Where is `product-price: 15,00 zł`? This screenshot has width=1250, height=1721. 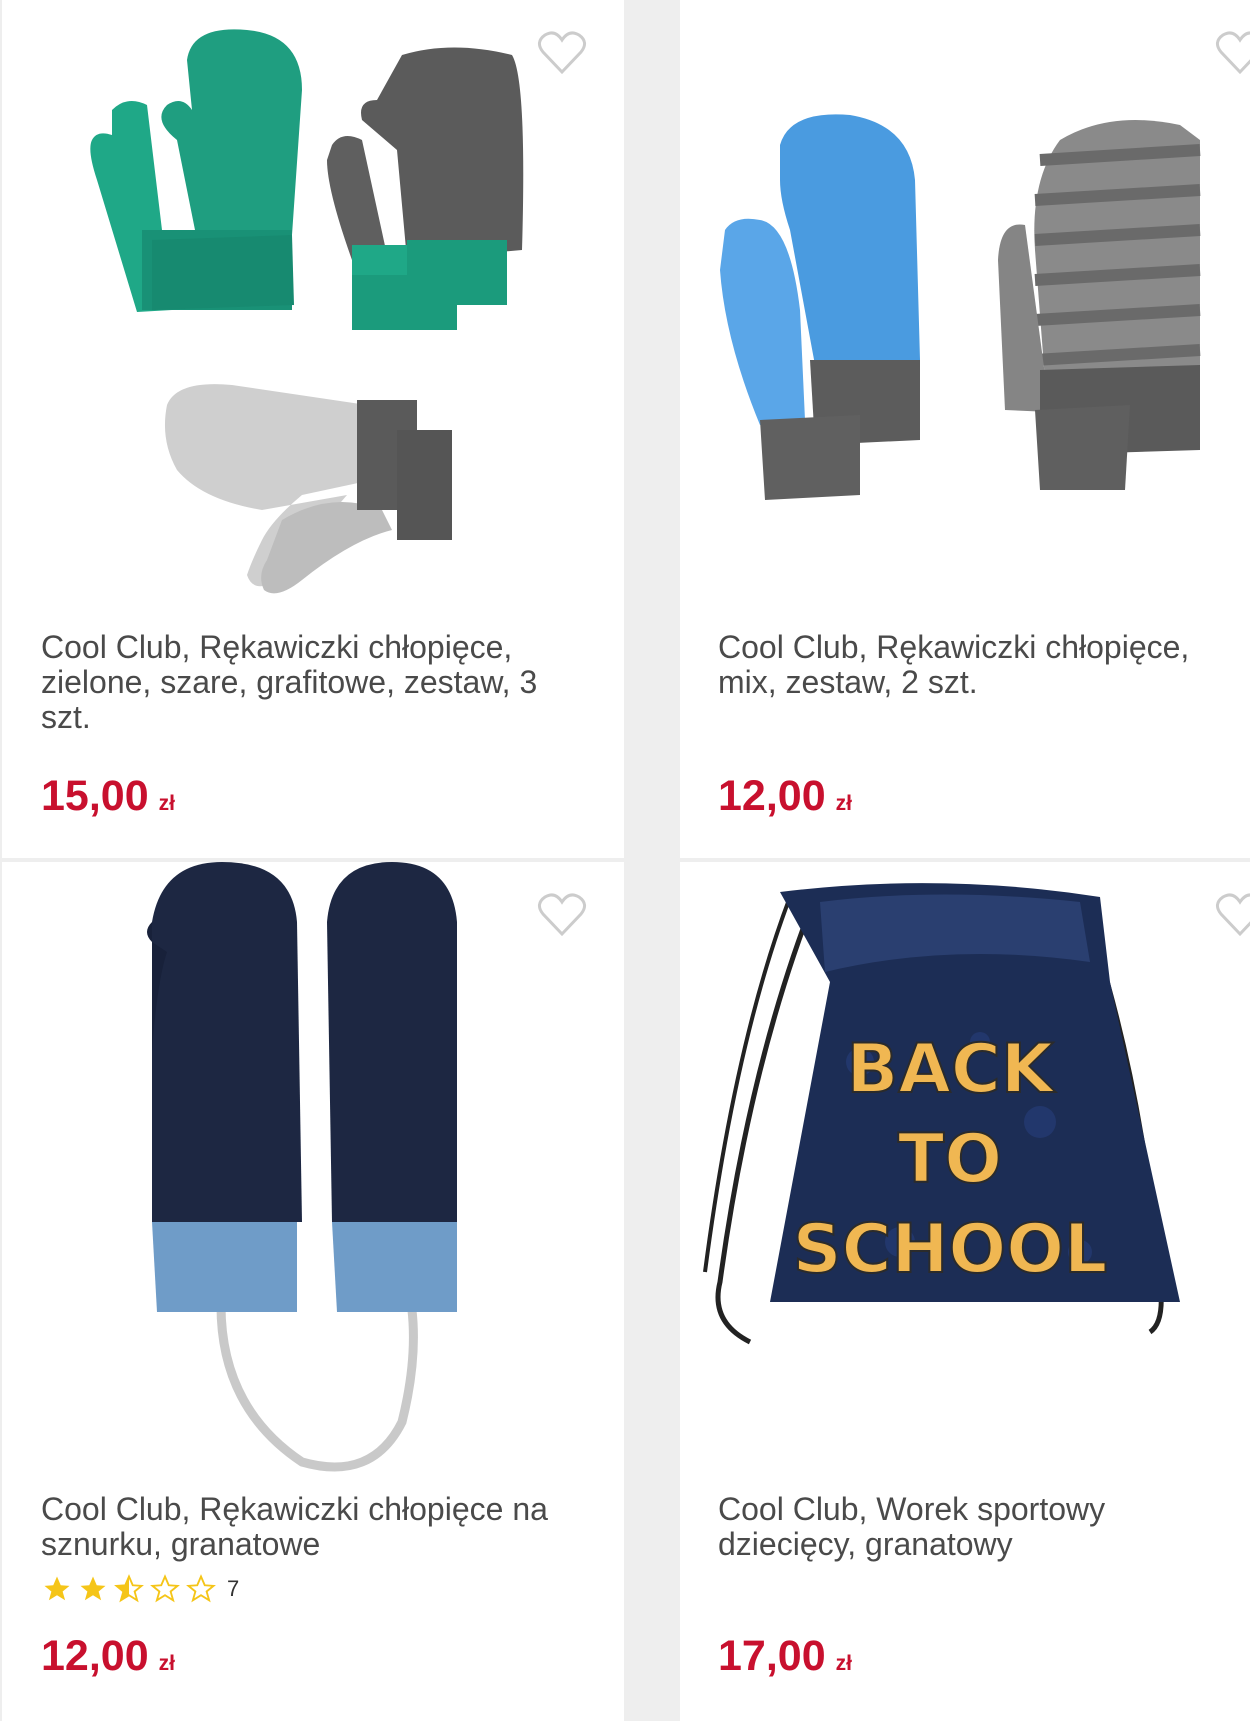
product-price: 15,00 zł is located at coordinates (108, 796).